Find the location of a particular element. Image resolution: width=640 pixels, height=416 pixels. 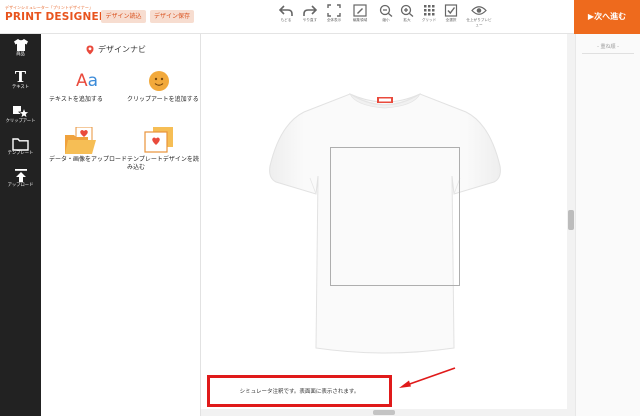

tool-label: 全選択 is located at coordinates (451, 20).